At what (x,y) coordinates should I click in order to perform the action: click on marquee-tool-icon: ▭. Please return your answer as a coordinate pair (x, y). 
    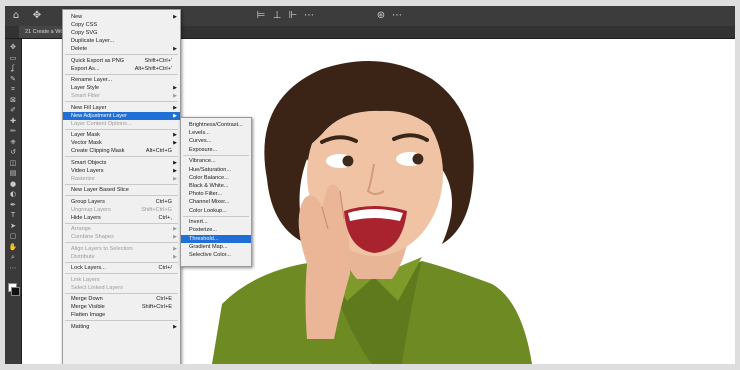
    Looking at the image, I should click on (13, 58).